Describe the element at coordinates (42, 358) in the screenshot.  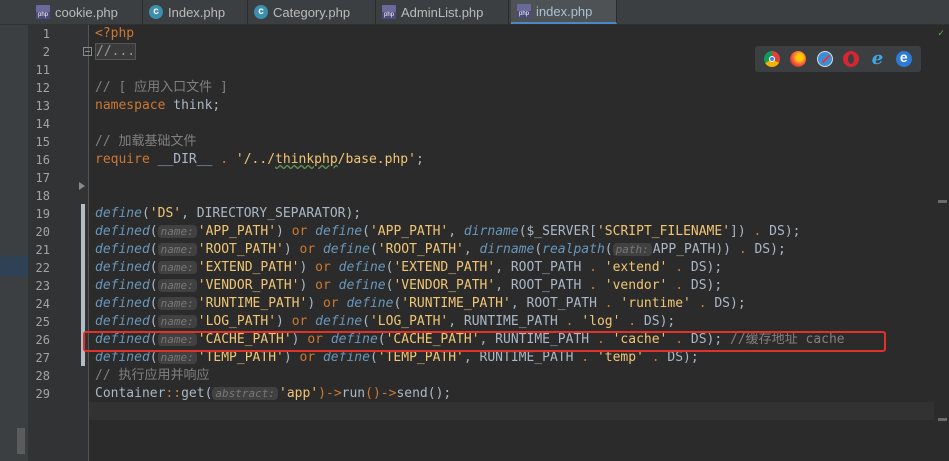
I see `line-number: 27` at that location.